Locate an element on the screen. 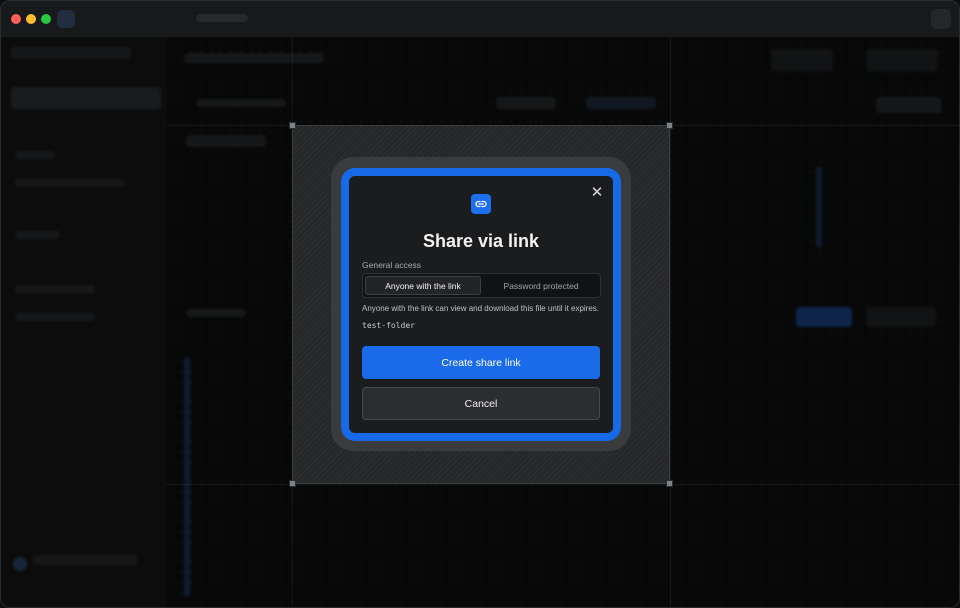 This screenshot has width=960, height=608. access-option-anyone: Anyone with the link is located at coordinates (423, 285).